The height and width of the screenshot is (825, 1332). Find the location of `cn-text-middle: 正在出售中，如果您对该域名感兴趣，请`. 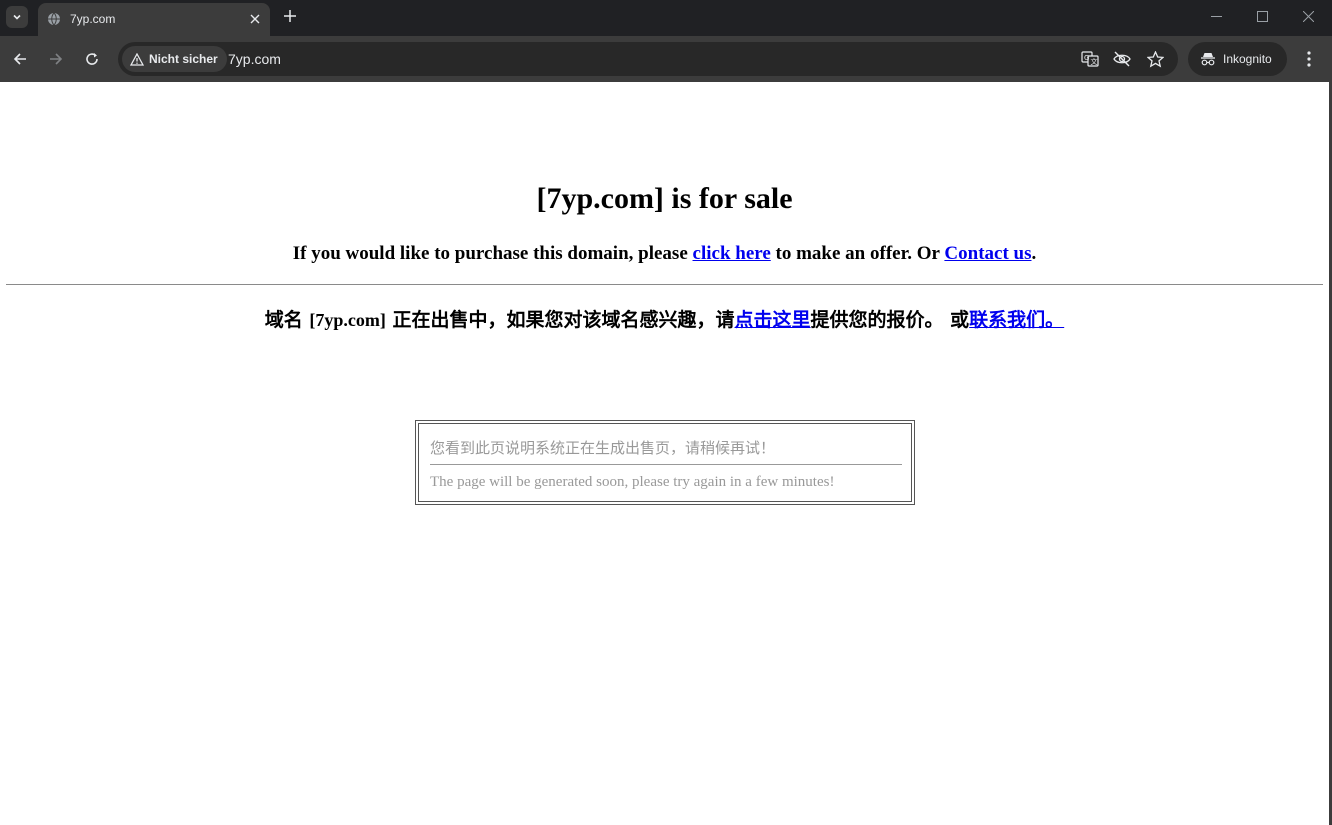

cn-text-middle: 正在出售中，如果您对该域名感兴趣，请 is located at coordinates (560, 320).